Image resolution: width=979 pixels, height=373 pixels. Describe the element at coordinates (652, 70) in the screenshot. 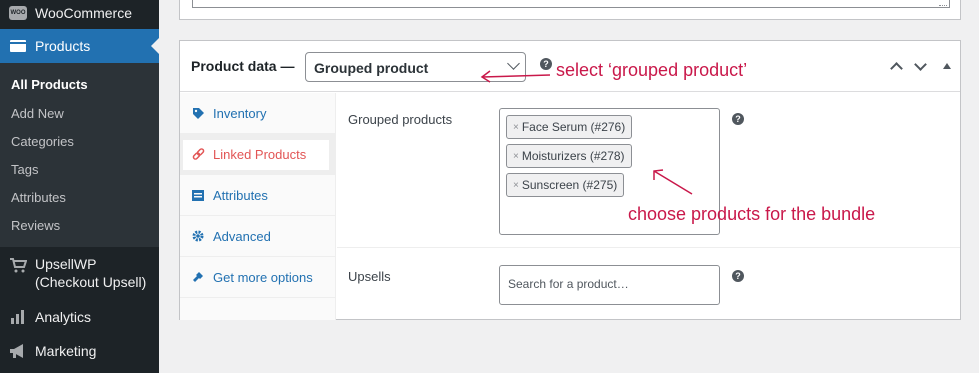

I see `annotation-select-grouped: select ‘grouped product’` at that location.